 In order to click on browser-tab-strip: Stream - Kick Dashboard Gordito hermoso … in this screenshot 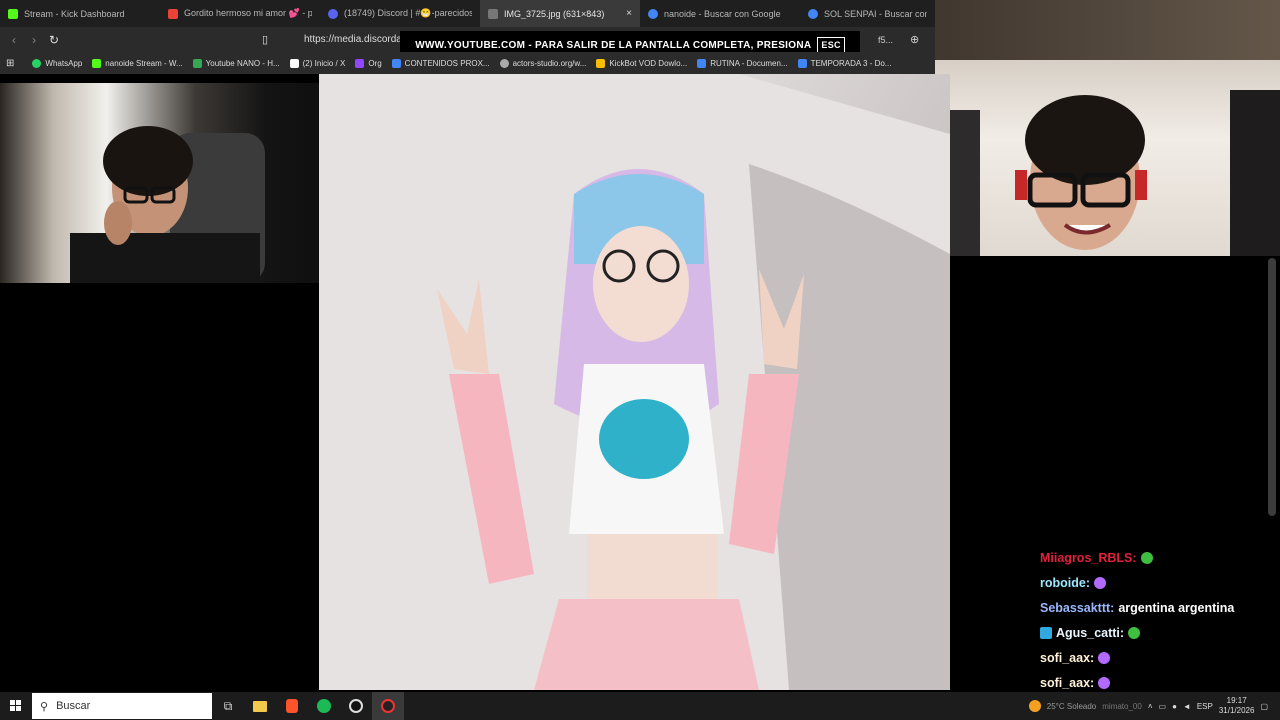, I will do `click(467, 13)`.